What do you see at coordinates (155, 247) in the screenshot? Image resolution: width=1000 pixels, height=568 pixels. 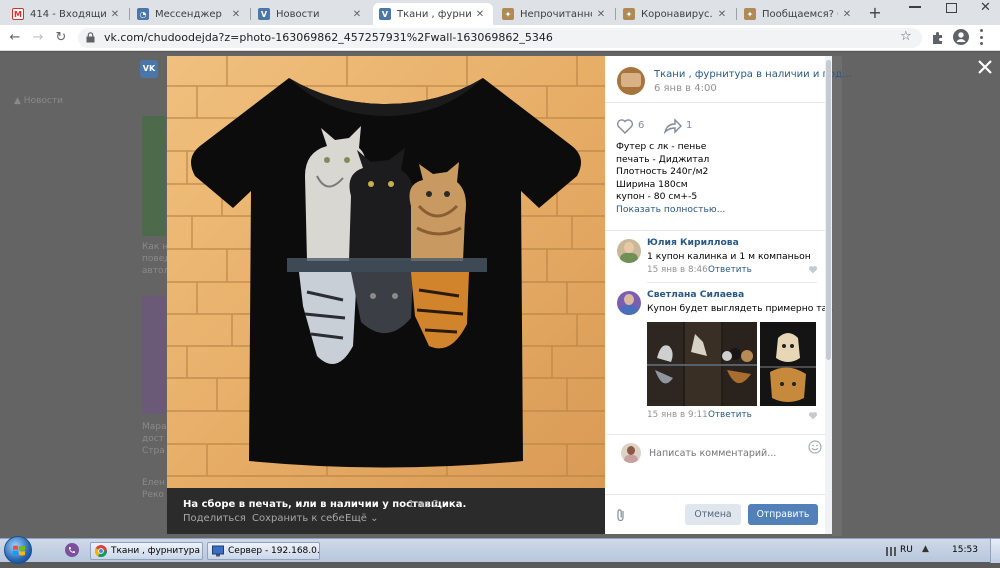 I see `background-snippet: Как н` at bounding box center [155, 247].